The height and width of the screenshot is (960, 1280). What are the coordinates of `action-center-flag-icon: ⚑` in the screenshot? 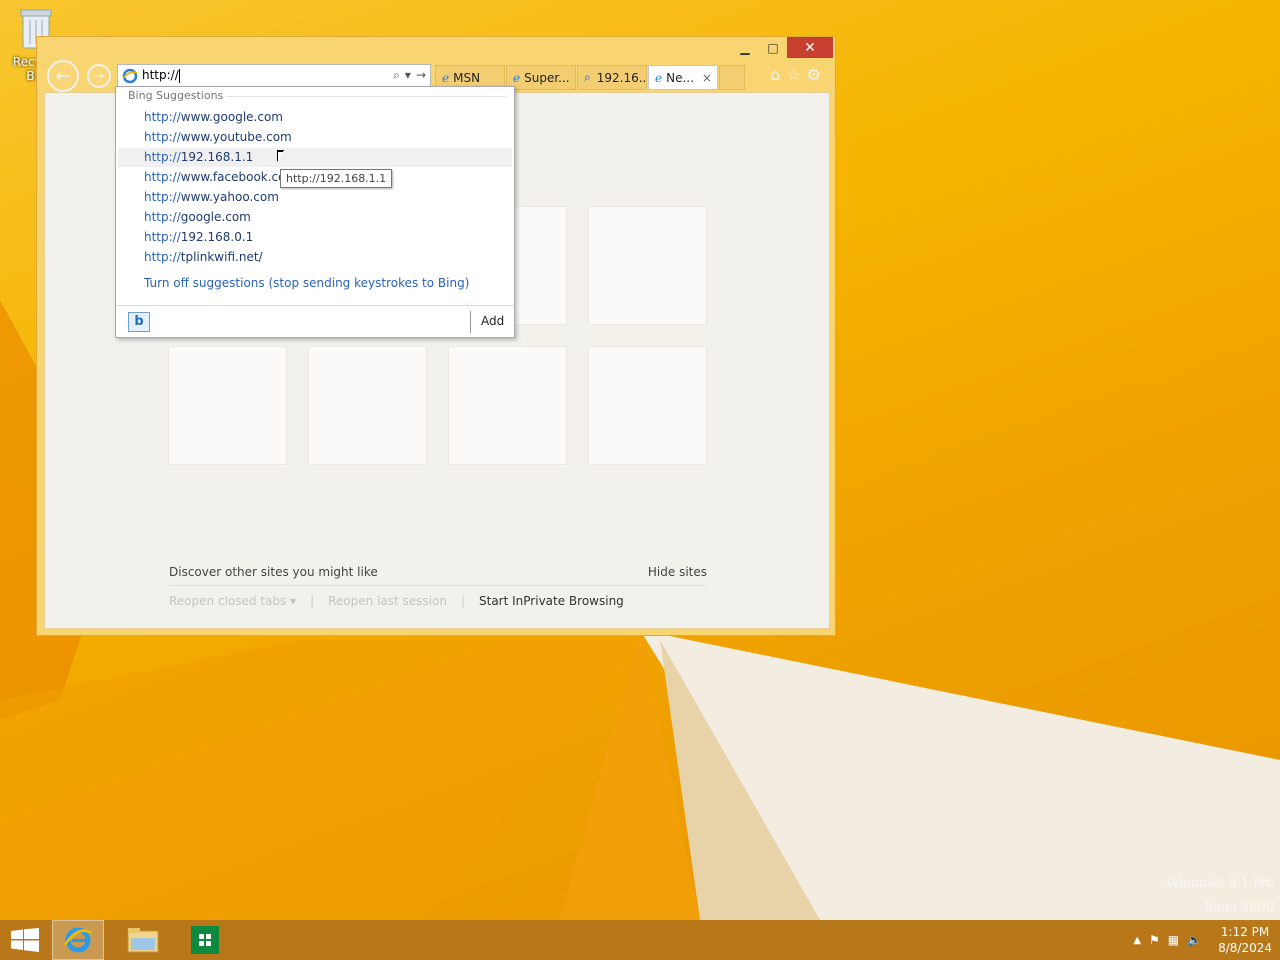 It's located at (1154, 940).